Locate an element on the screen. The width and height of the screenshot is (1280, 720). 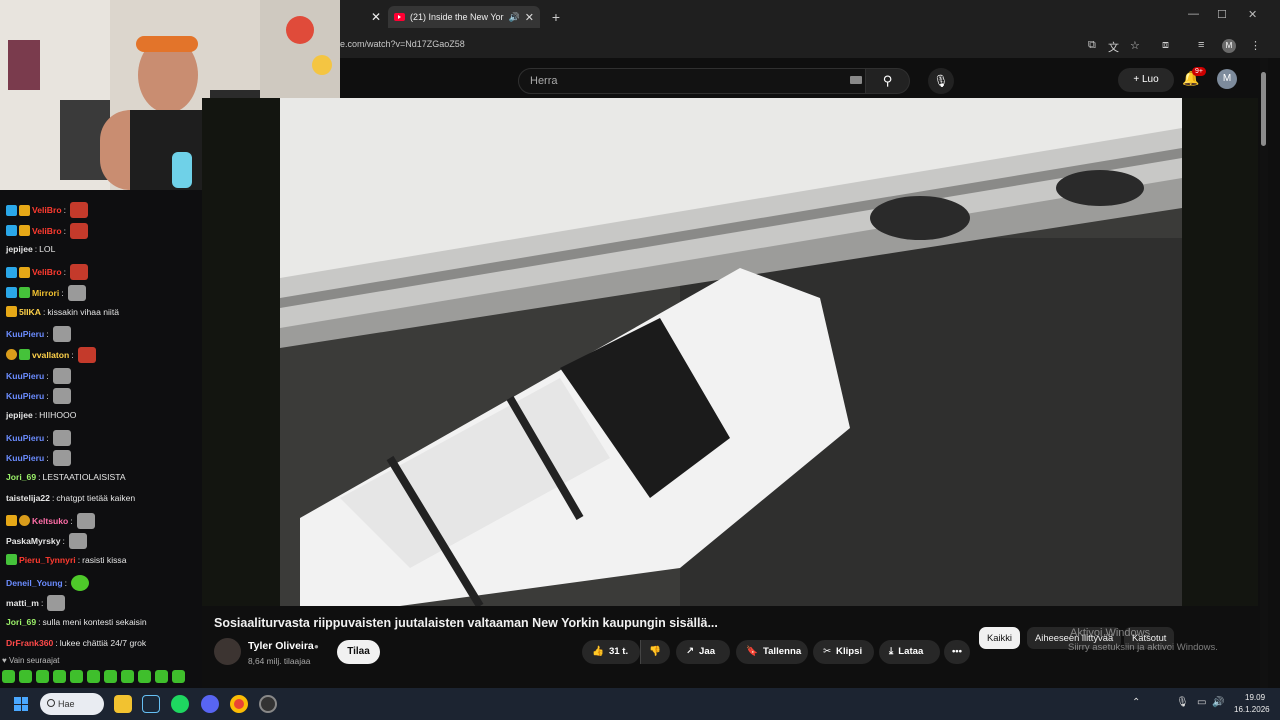
chrome-icon is located at coordinates (239, 704).